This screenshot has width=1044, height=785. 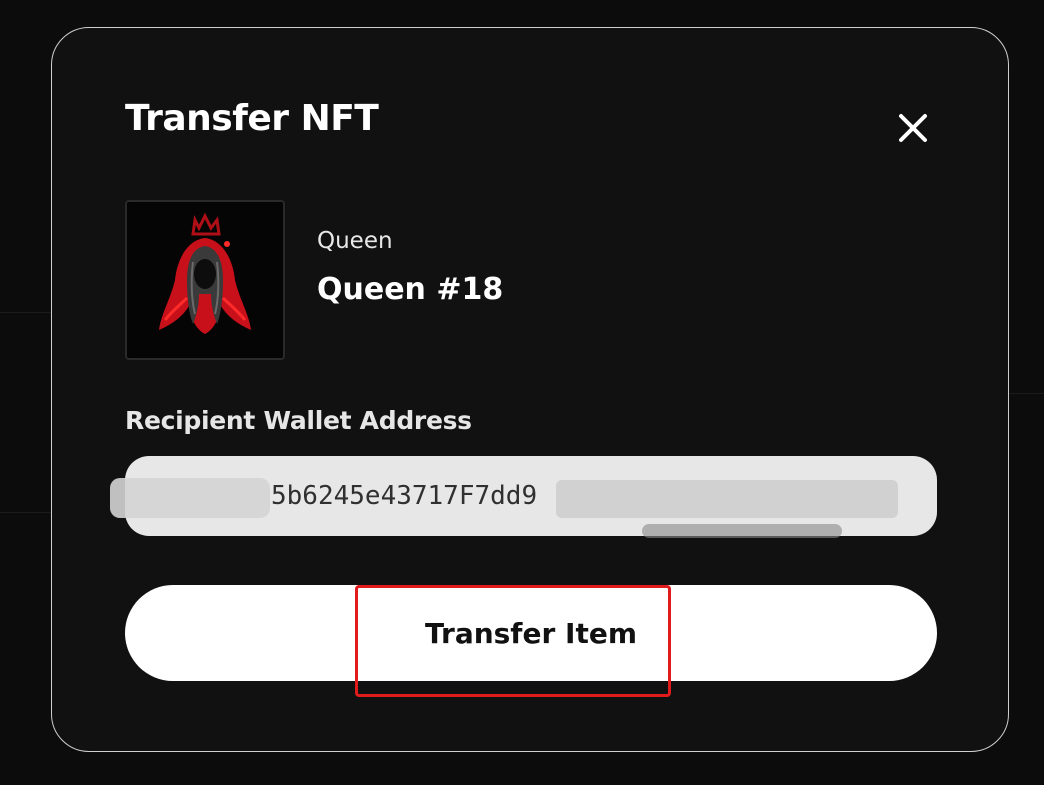 I want to click on nft-summary: Queen Queen #18, so click(x=475, y=280).